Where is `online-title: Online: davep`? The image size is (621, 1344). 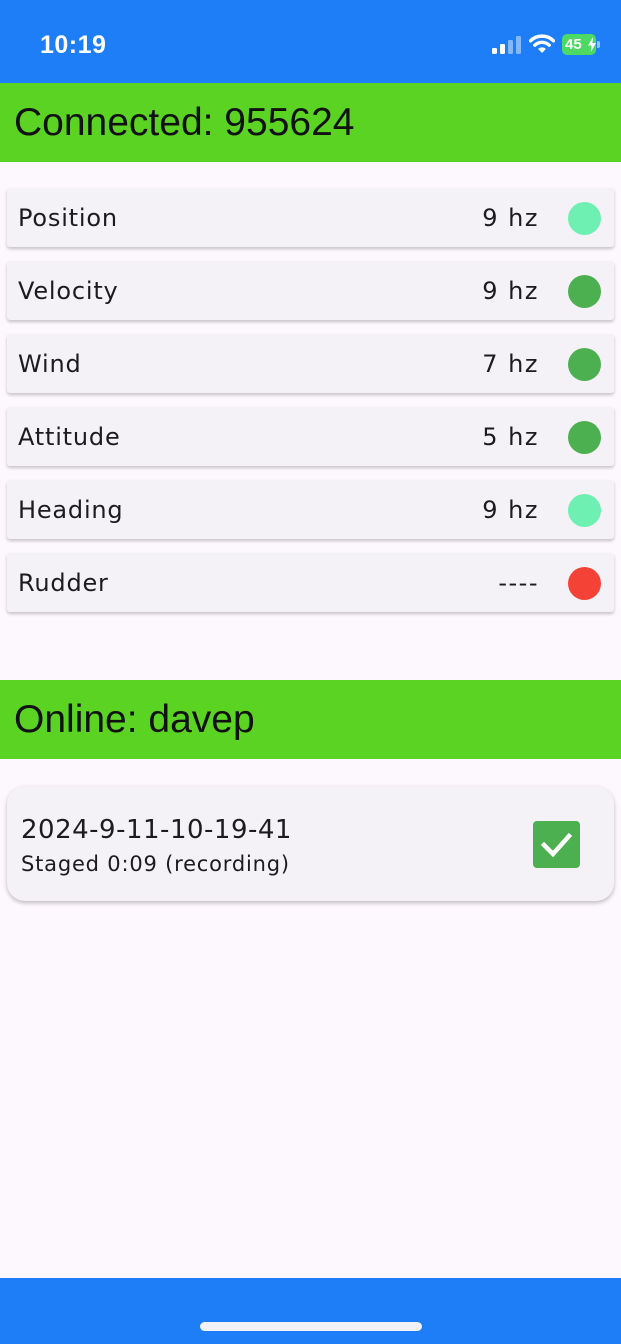 online-title: Online: davep is located at coordinates (134, 719).